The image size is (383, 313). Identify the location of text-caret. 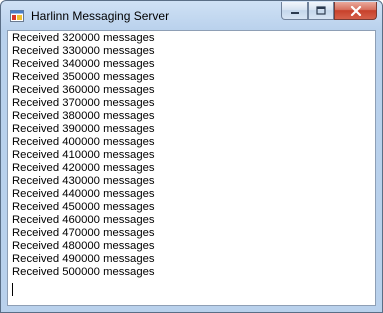
(12, 289).